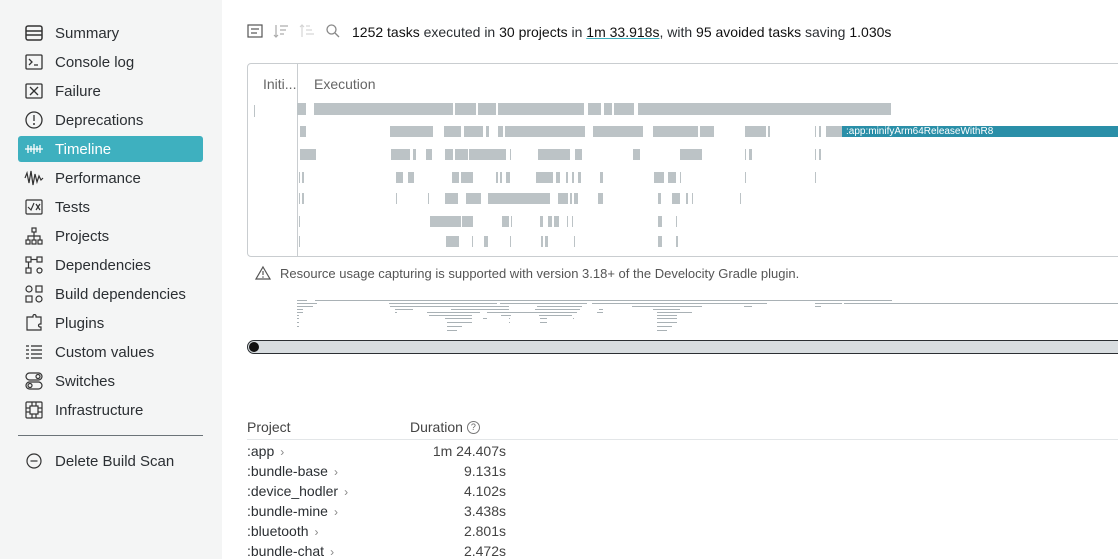 The width and height of the screenshot is (1118, 559). What do you see at coordinates (307, 31) in the screenshot?
I see `sort-ascending-icon` at bounding box center [307, 31].